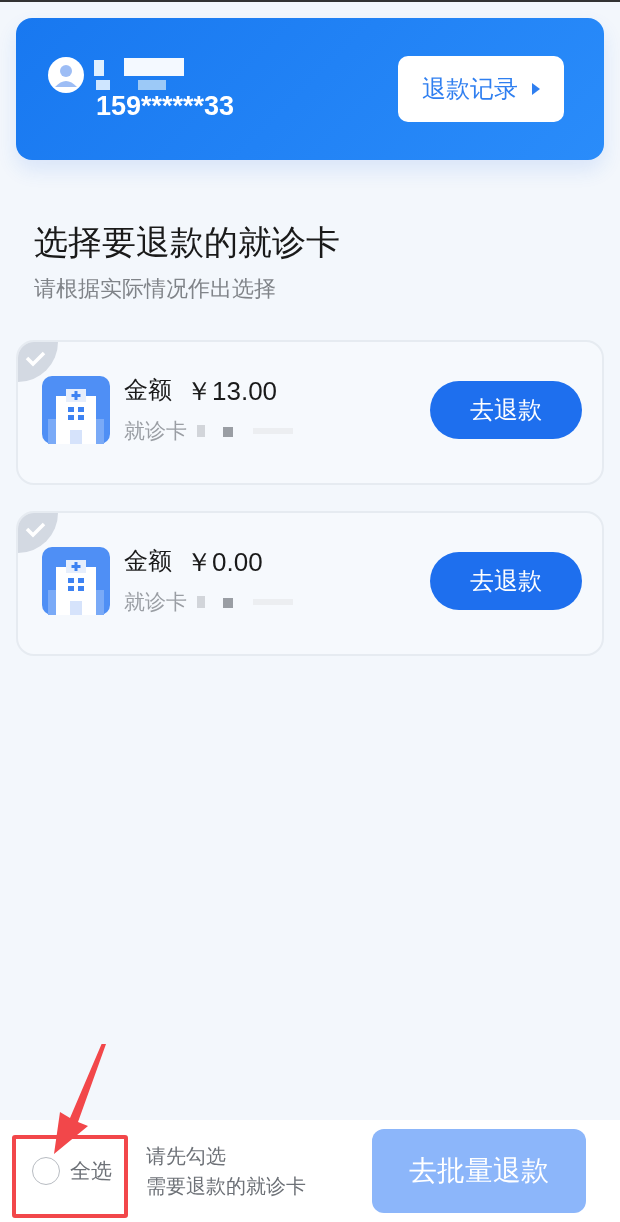  Describe the element at coordinates (66, 74) in the screenshot. I see `avatar-icon` at that location.